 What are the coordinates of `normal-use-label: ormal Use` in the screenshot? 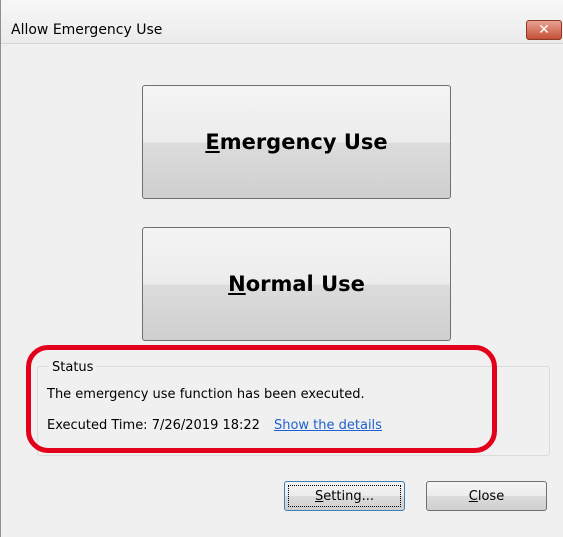 It's located at (305, 284).